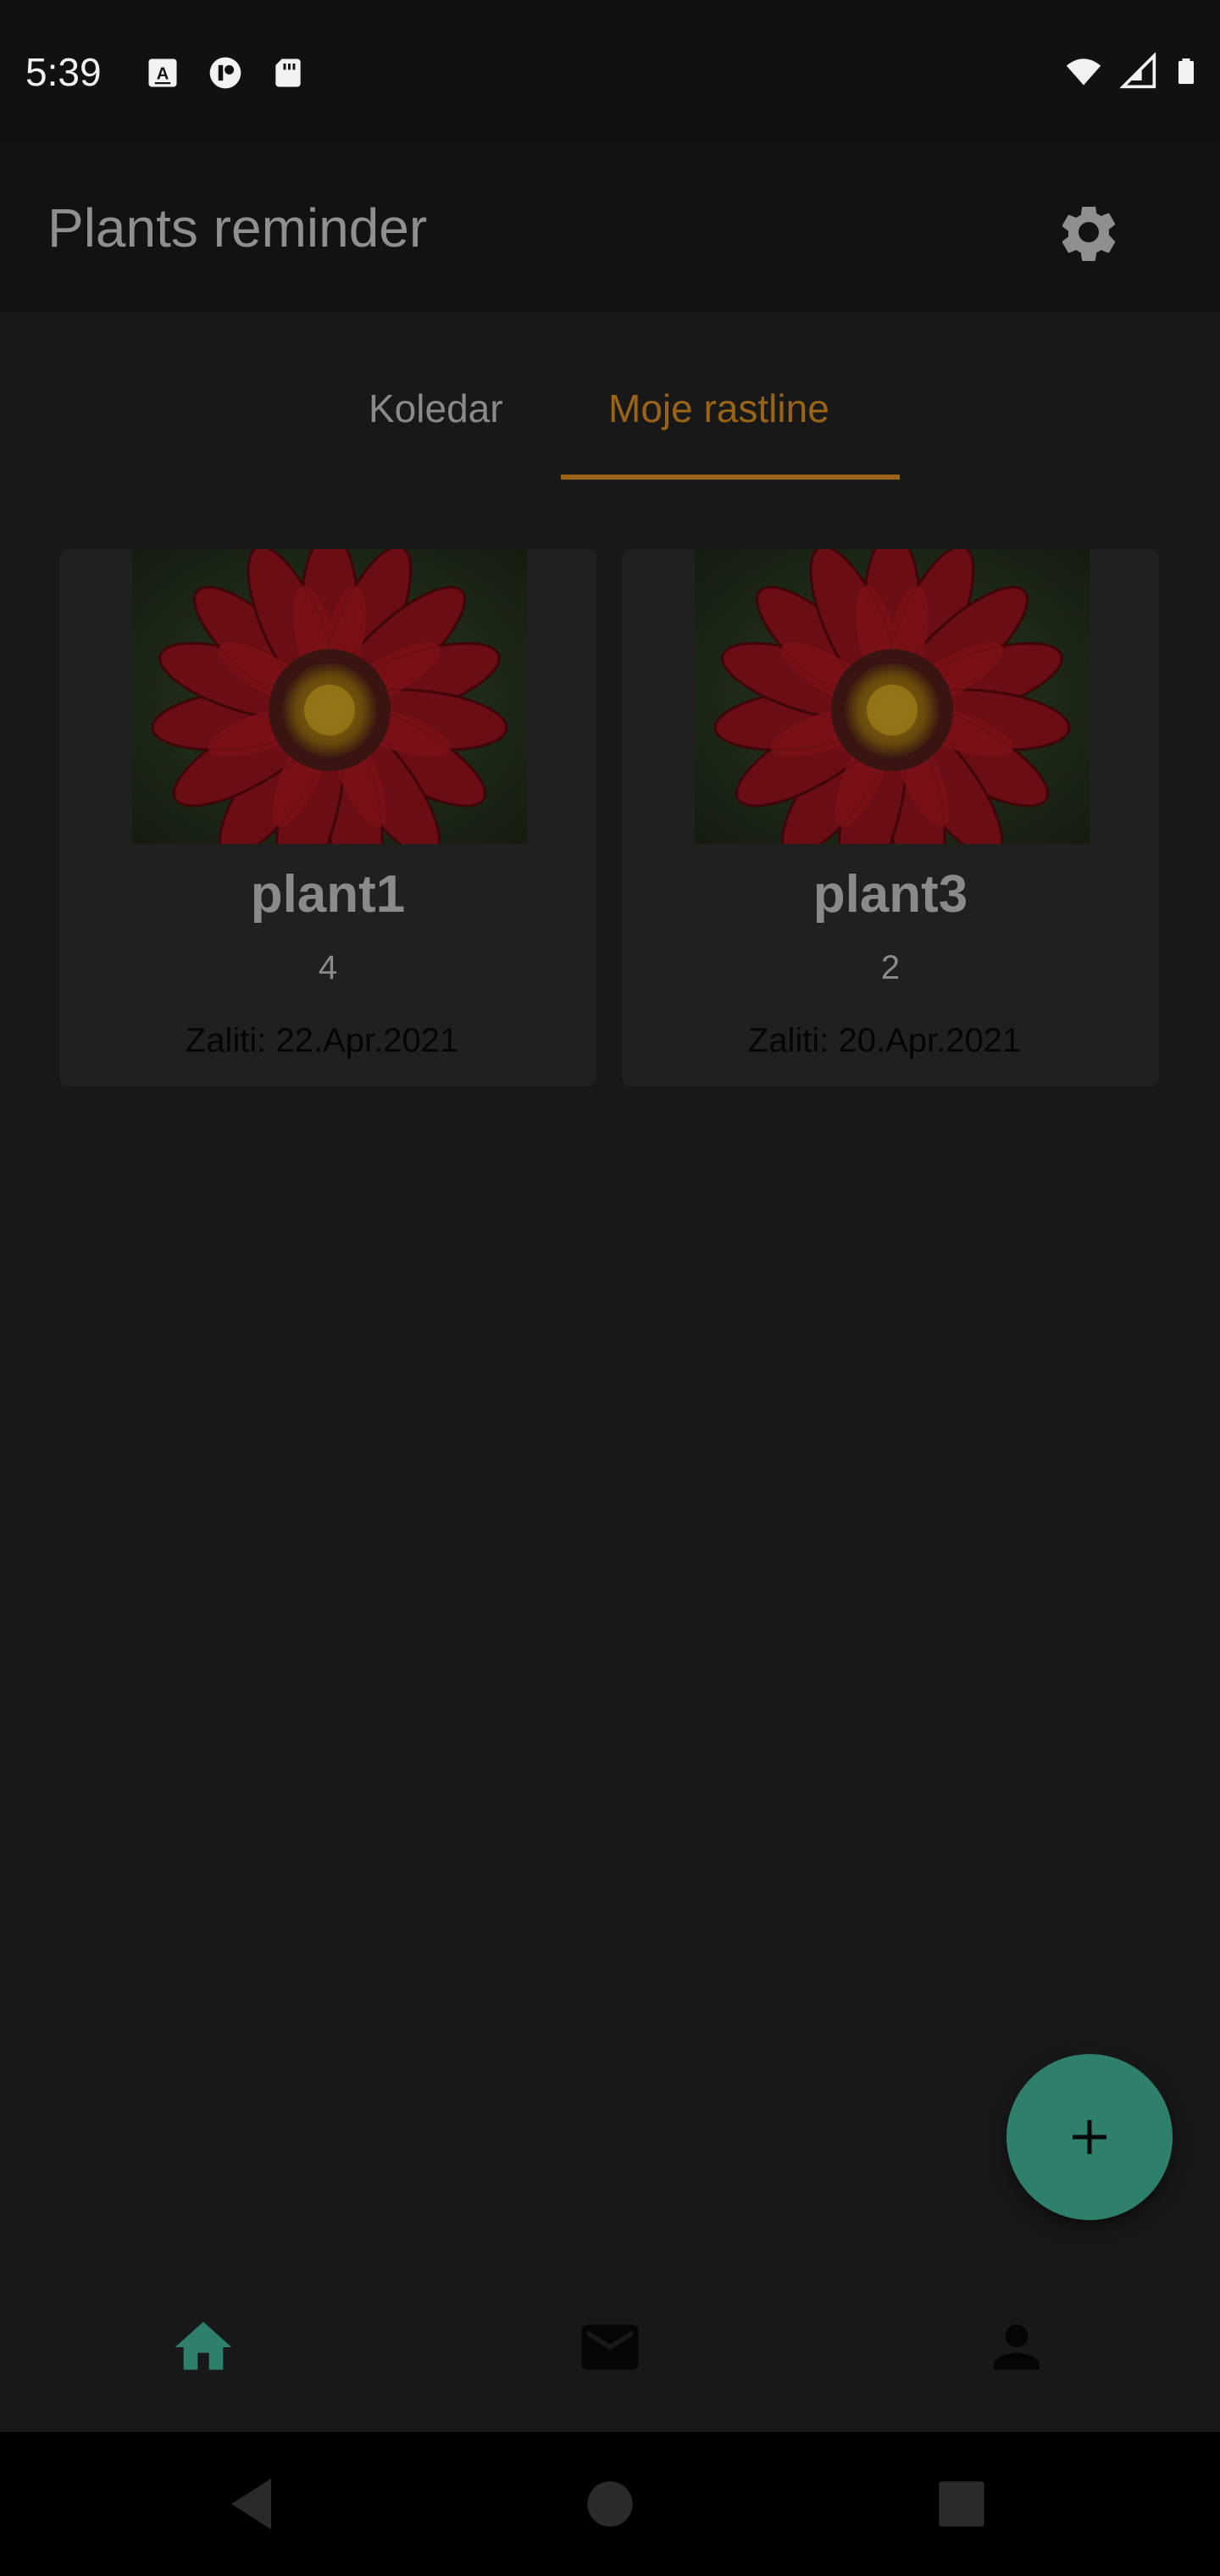 The height and width of the screenshot is (2576, 1220). I want to click on bottom-nav, so click(610, 2351).